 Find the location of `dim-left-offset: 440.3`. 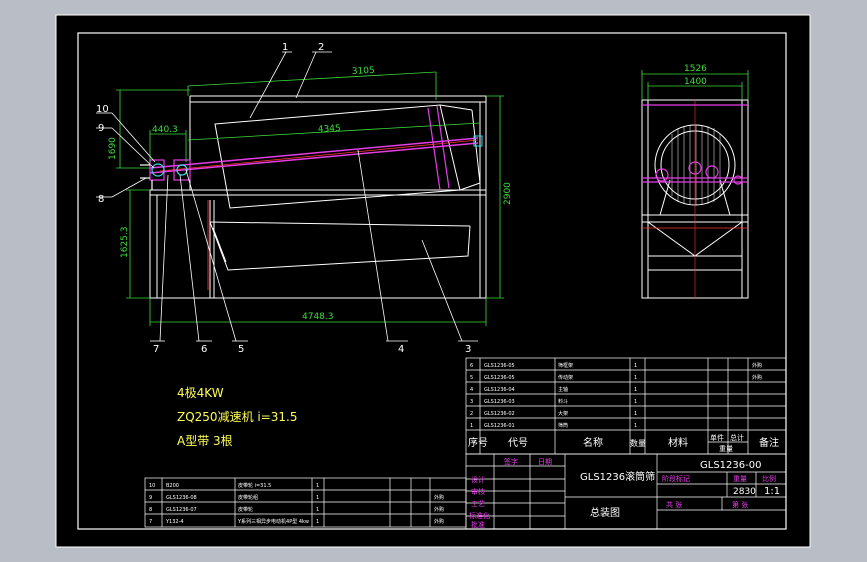

dim-left-offset: 440.3 is located at coordinates (165, 130).